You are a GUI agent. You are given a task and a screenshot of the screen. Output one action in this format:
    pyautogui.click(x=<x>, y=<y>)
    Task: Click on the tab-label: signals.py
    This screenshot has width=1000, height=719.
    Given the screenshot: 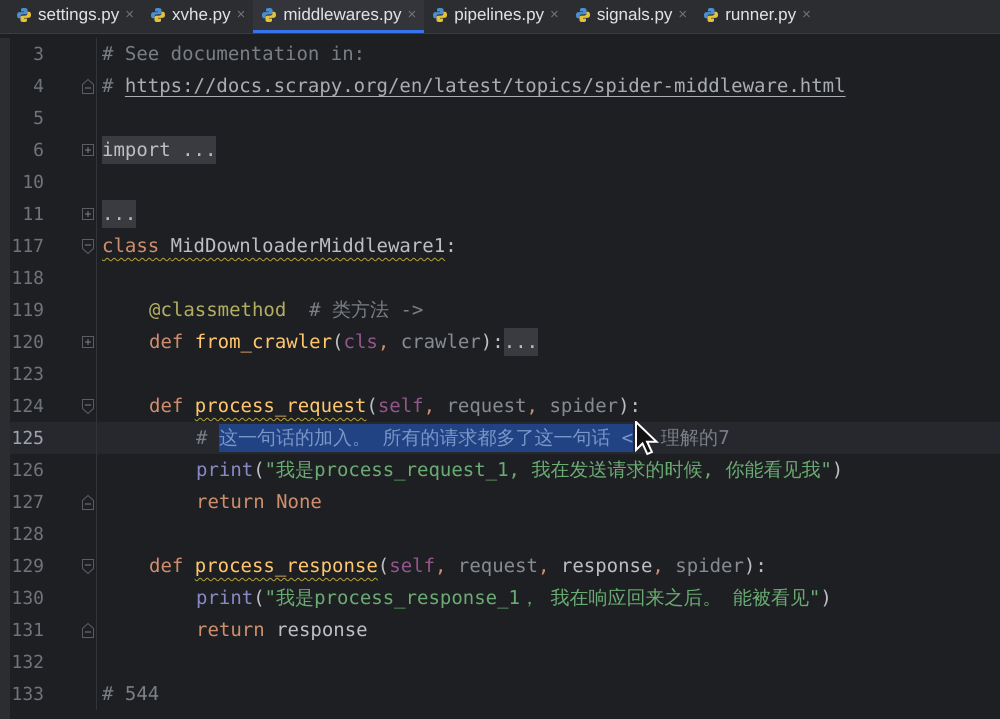 What is the action you would take?
    pyautogui.click(x=634, y=15)
    